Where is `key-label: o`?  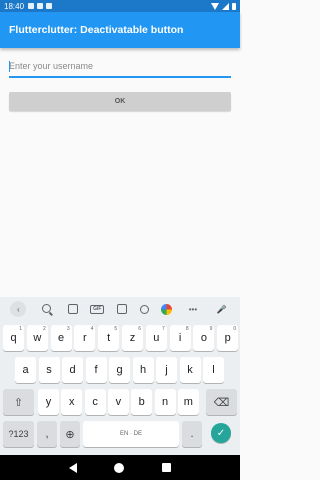
key-label: o is located at coordinates (203, 338).